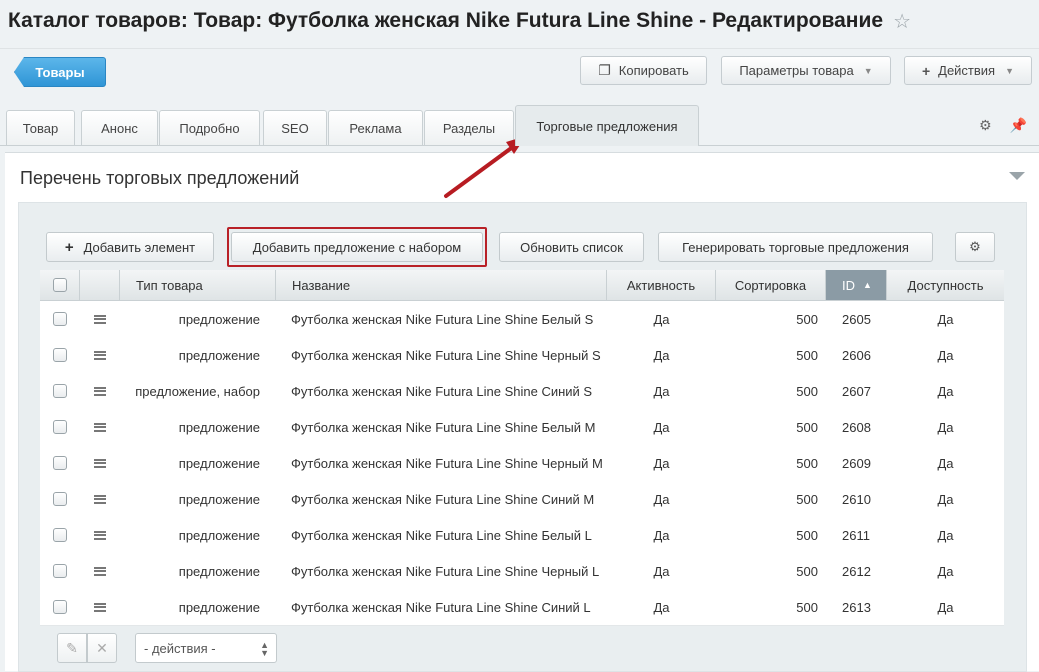  Describe the element at coordinates (72, 648) in the screenshot. I see `edit-pencil-icon: ✎` at that location.